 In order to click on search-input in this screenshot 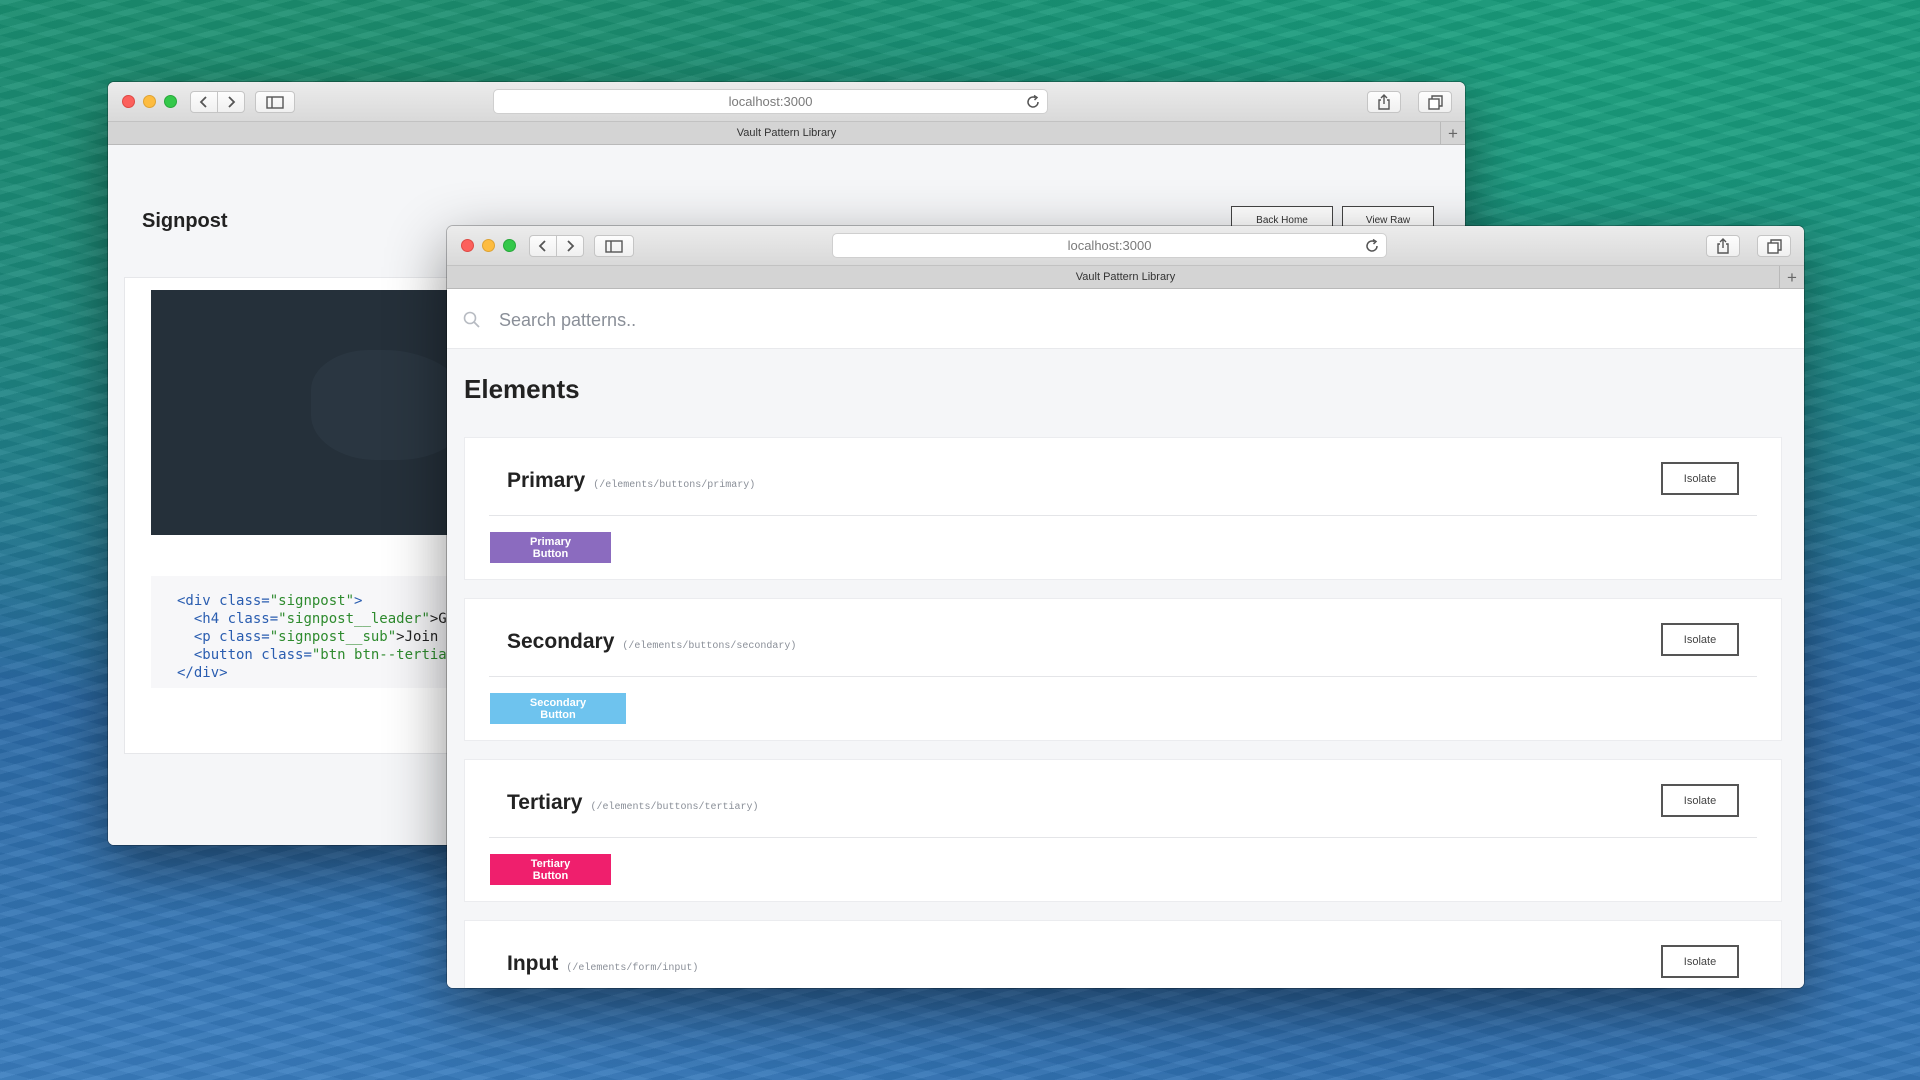, I will do `click(799, 320)`.